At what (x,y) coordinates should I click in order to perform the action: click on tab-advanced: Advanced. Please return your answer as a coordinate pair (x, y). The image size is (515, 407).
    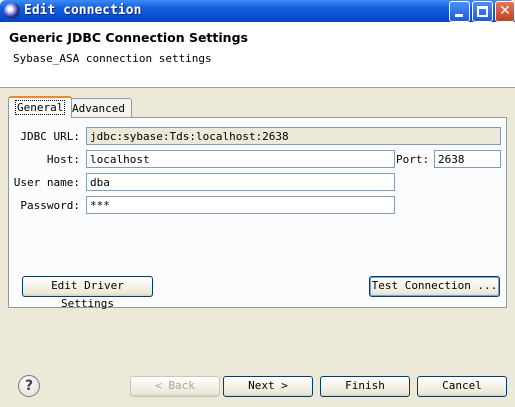
    Looking at the image, I should click on (98, 108).